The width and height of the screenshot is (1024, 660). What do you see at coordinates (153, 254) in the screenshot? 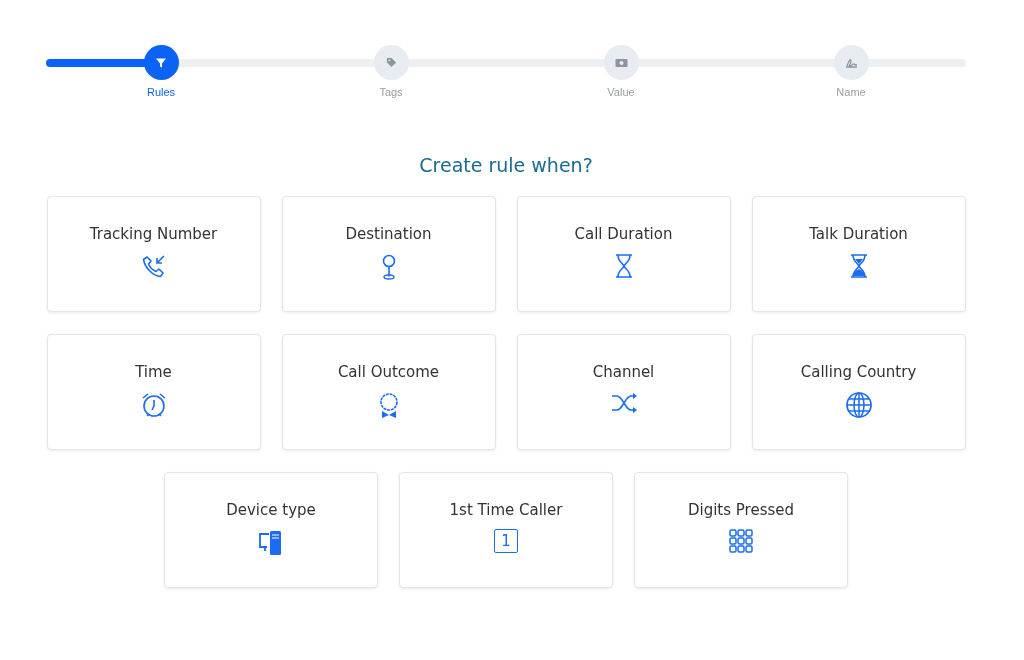
I see `rule-option-card: Tracking Number` at bounding box center [153, 254].